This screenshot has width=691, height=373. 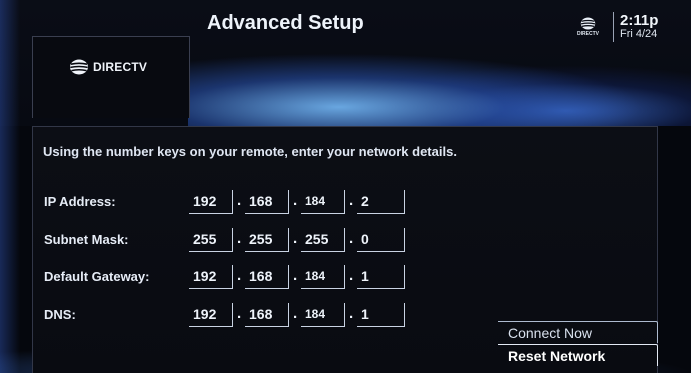 I want to click on clock-date: Fri 4/24, so click(x=639, y=34).